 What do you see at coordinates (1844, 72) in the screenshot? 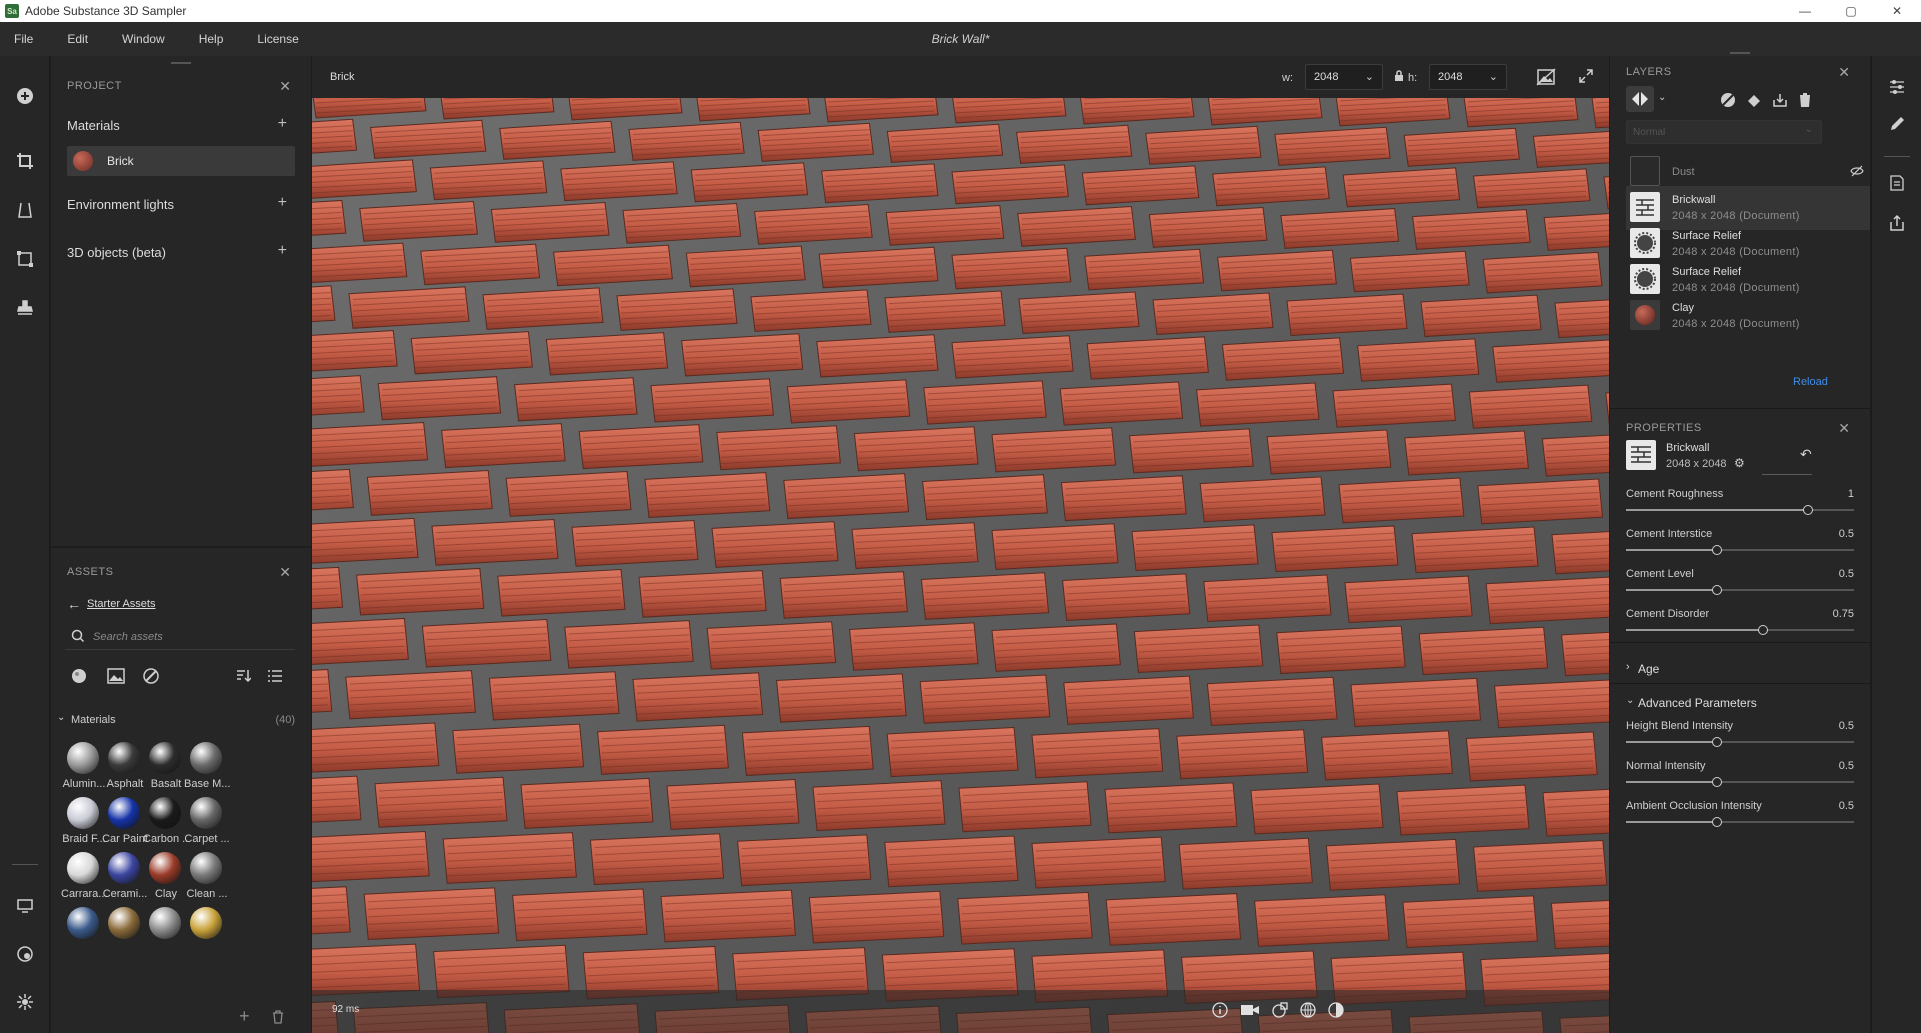
I see `layers-close-icon: ✕` at bounding box center [1844, 72].